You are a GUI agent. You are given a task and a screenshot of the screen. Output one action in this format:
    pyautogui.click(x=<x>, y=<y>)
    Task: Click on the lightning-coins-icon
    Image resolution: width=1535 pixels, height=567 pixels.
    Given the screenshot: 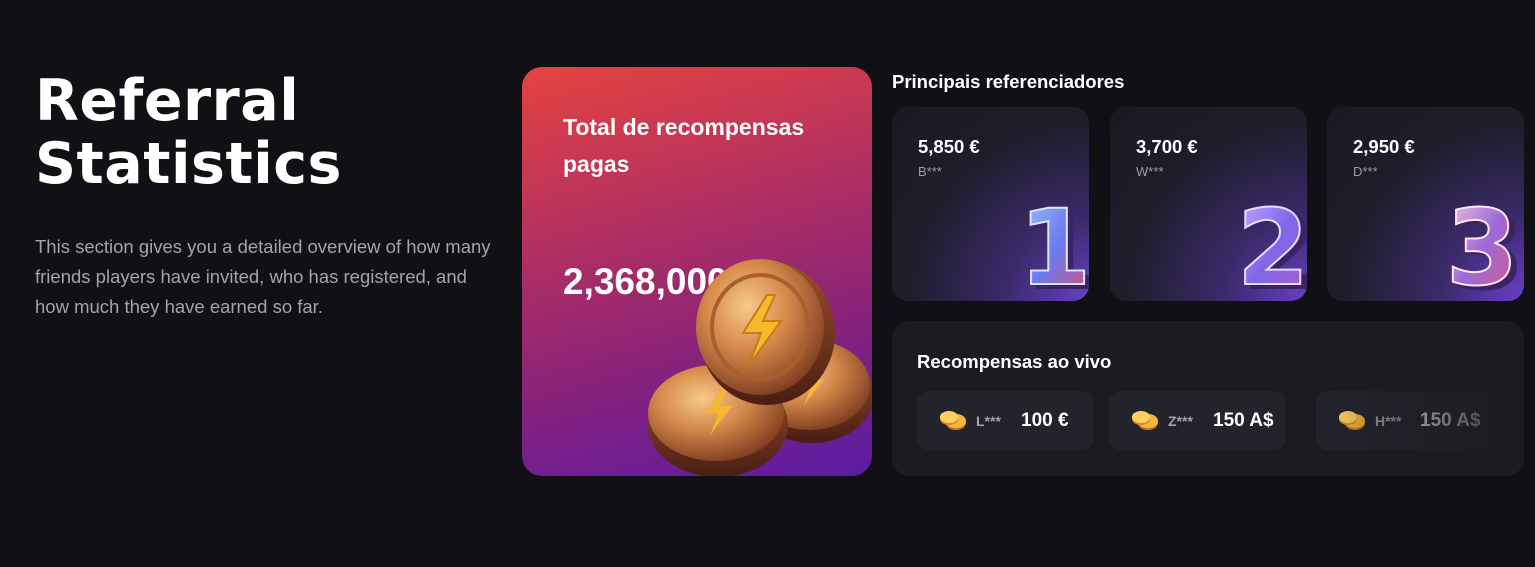 What is the action you would take?
    pyautogui.click(x=760, y=367)
    